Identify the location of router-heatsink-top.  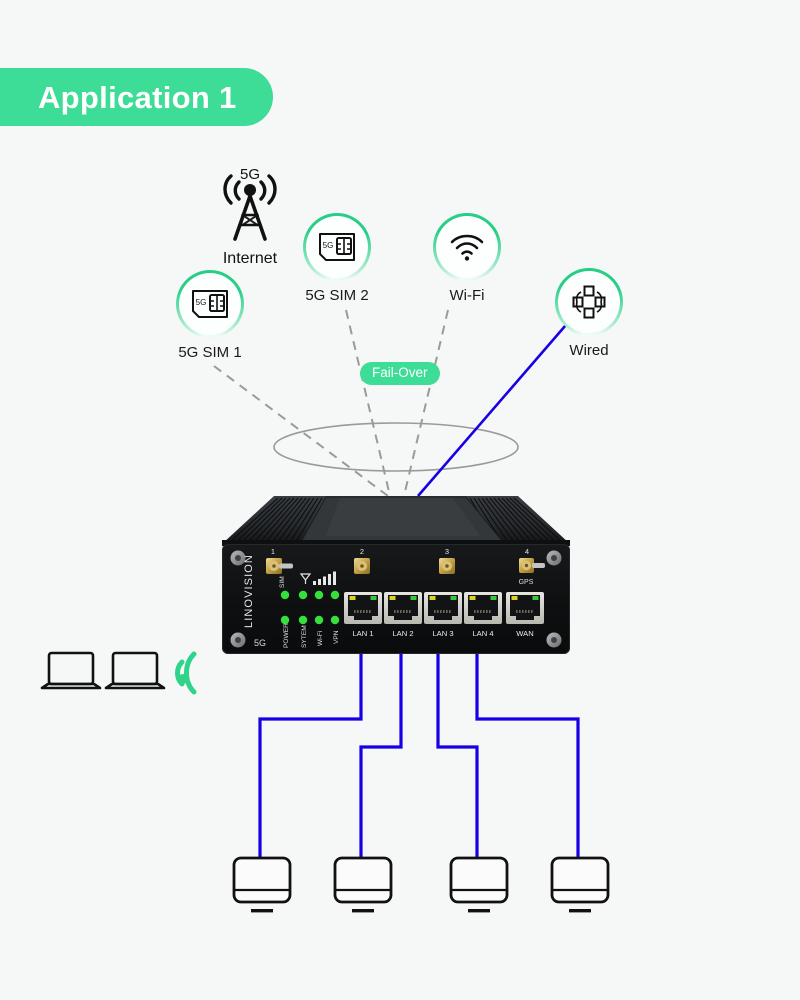
(396, 521).